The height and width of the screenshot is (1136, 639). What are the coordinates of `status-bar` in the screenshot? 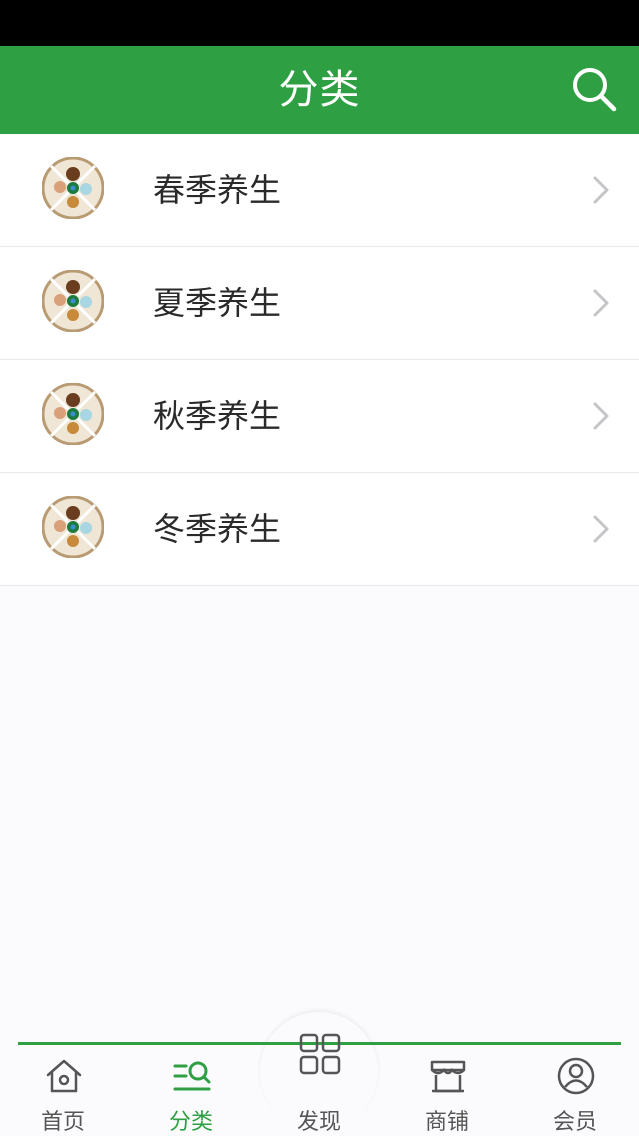 It's located at (319, 23).